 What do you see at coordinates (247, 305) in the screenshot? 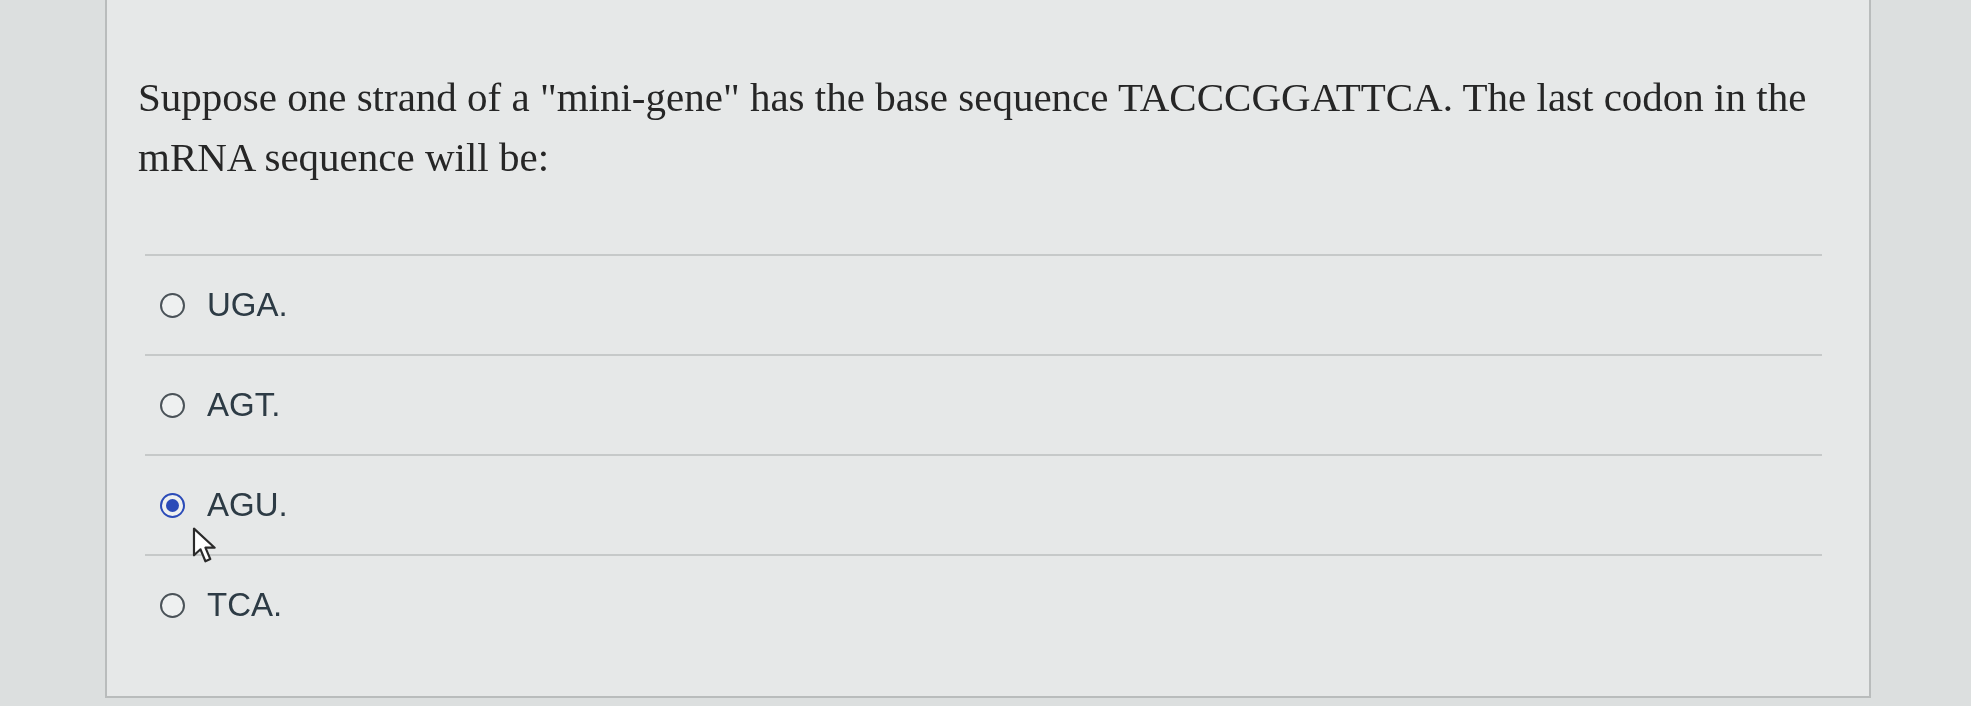
I see `answer-label: UGA.` at bounding box center [247, 305].